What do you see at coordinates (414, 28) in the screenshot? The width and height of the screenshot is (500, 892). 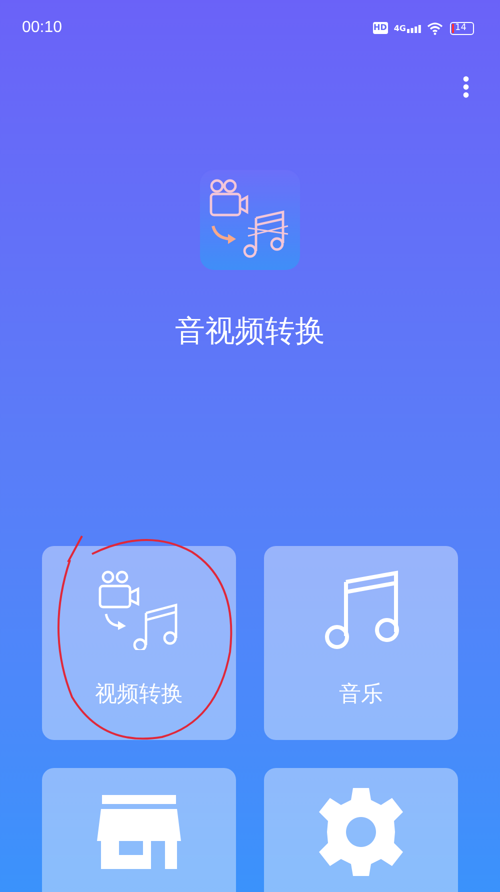 I see `signal-icon` at bounding box center [414, 28].